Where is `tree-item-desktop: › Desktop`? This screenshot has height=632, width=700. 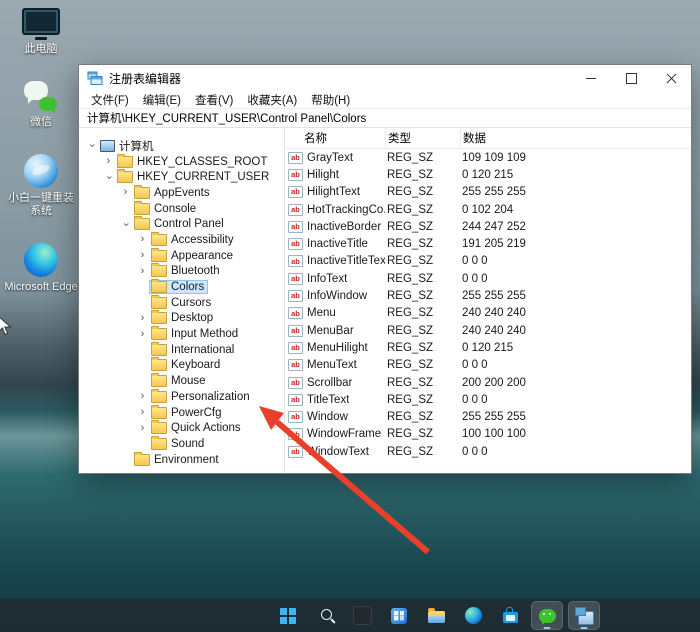
tree-item-desktop: › Desktop is located at coordinates (181, 318).